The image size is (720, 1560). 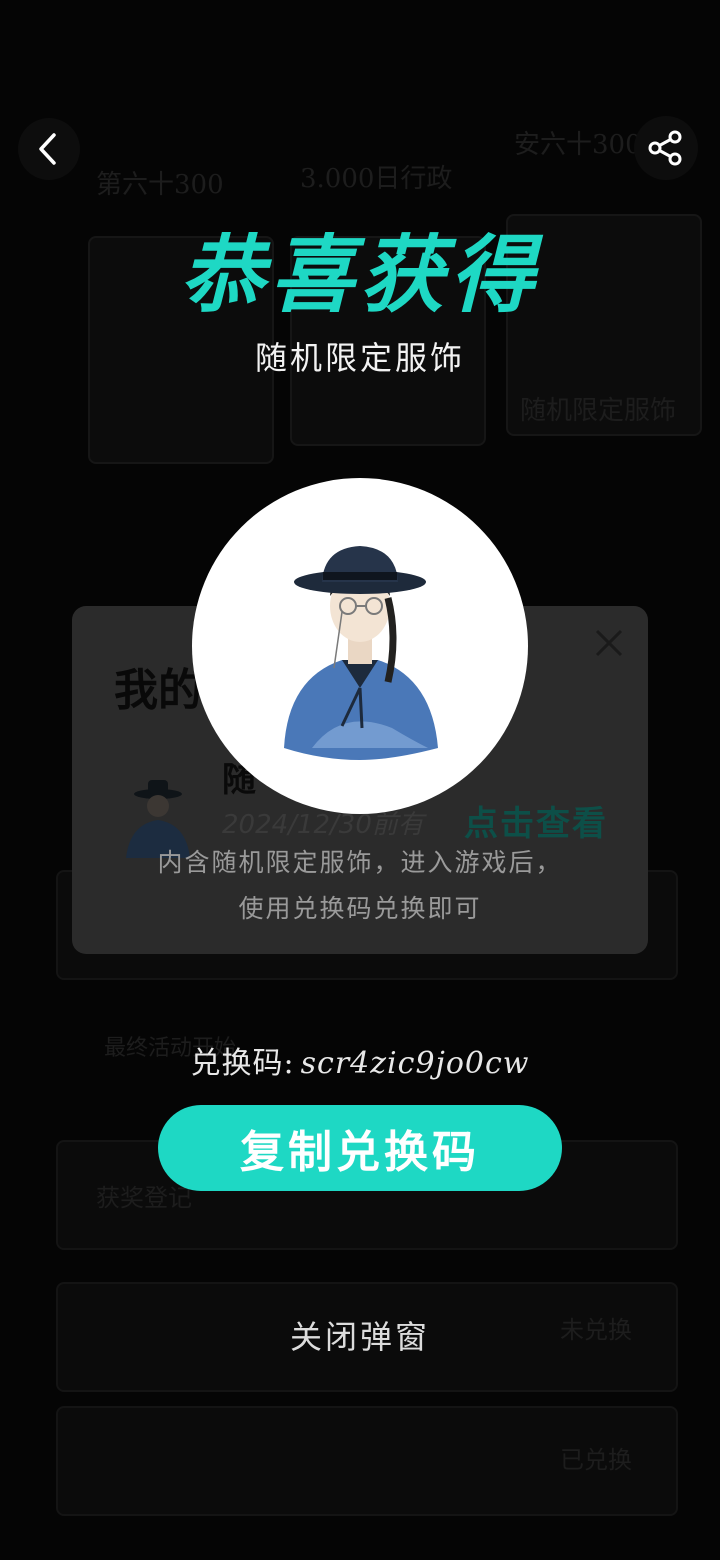 I want to click on chevron-left-icon, so click(x=47, y=149).